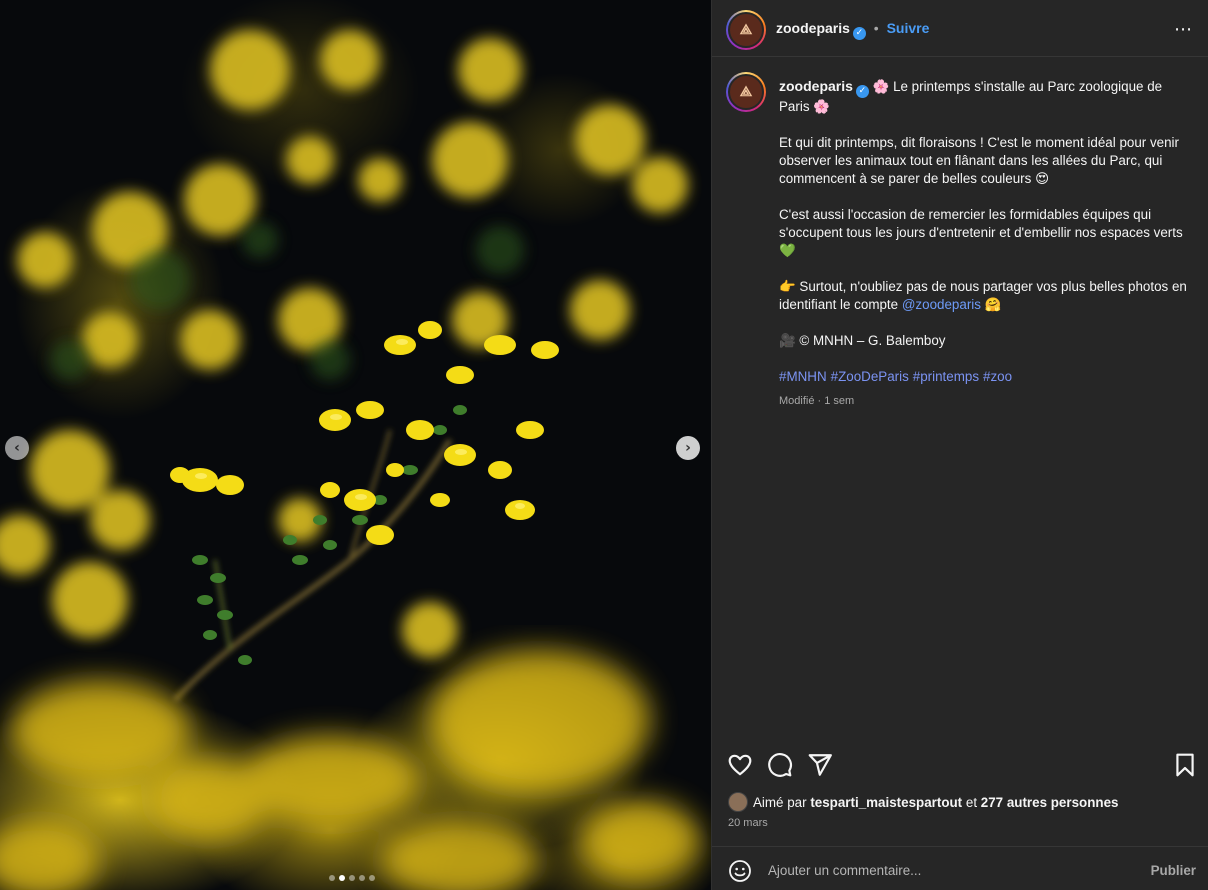 The image size is (1208, 890). I want to click on carousel-indicator, so click(352, 878).